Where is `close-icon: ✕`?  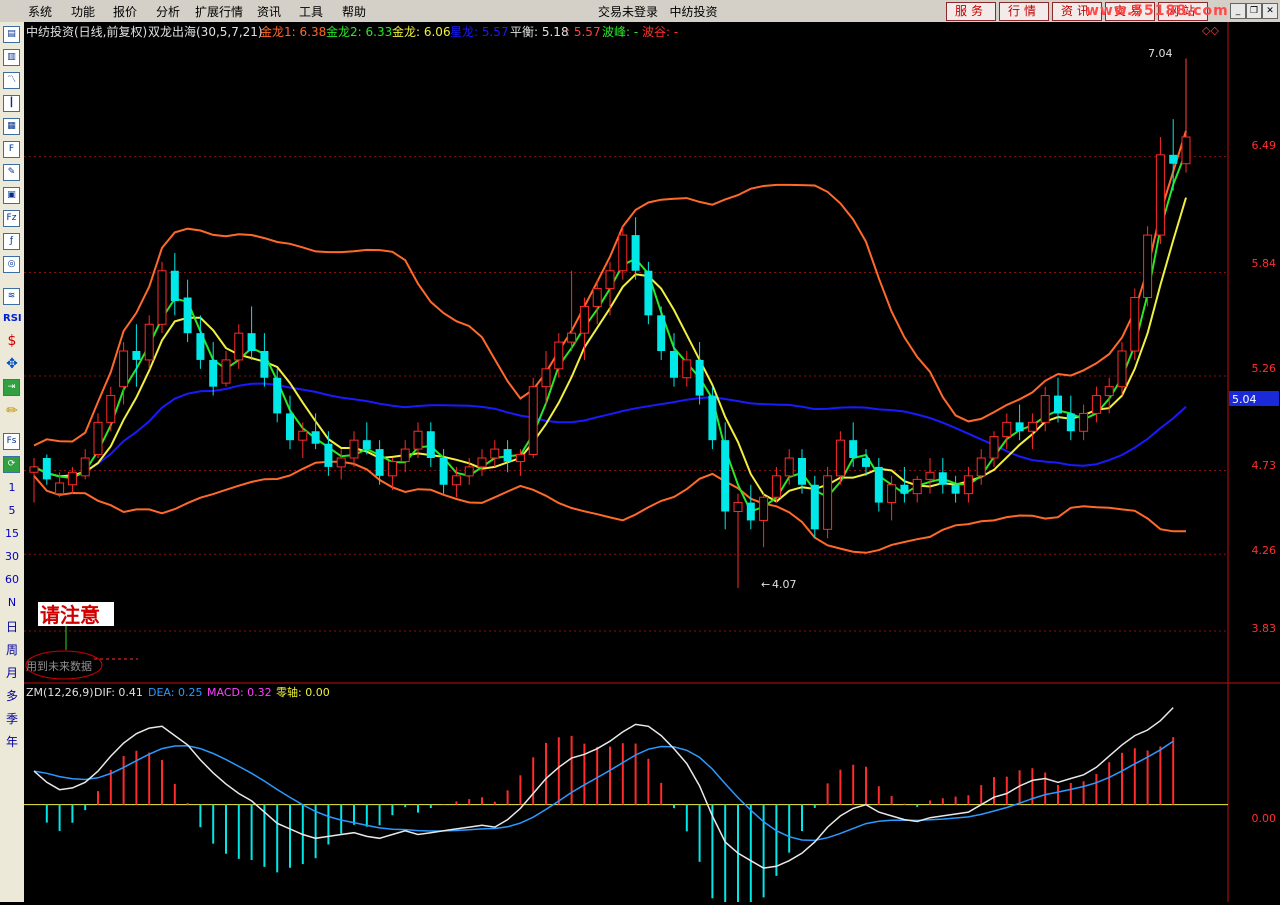
close-icon: ✕ is located at coordinates (1270, 11).